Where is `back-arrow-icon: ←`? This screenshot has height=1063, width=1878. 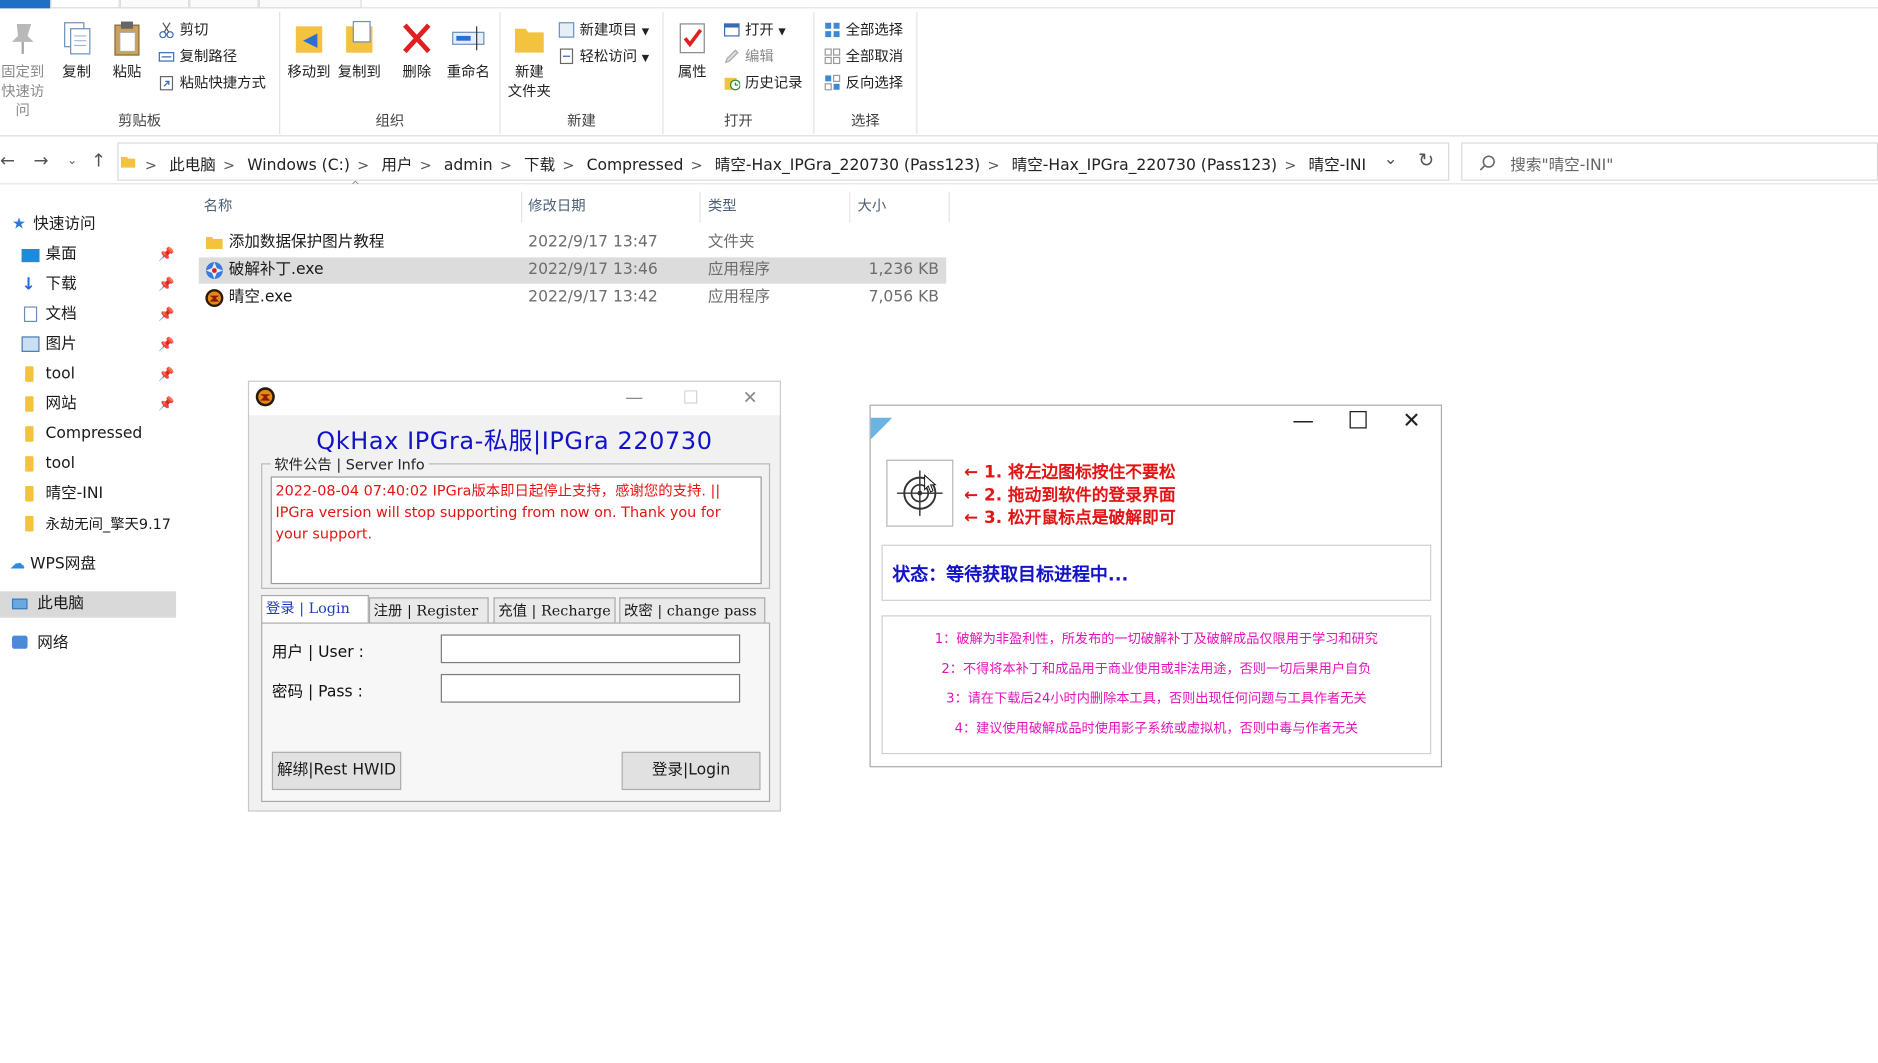
back-arrow-icon: ← is located at coordinates (7, 161).